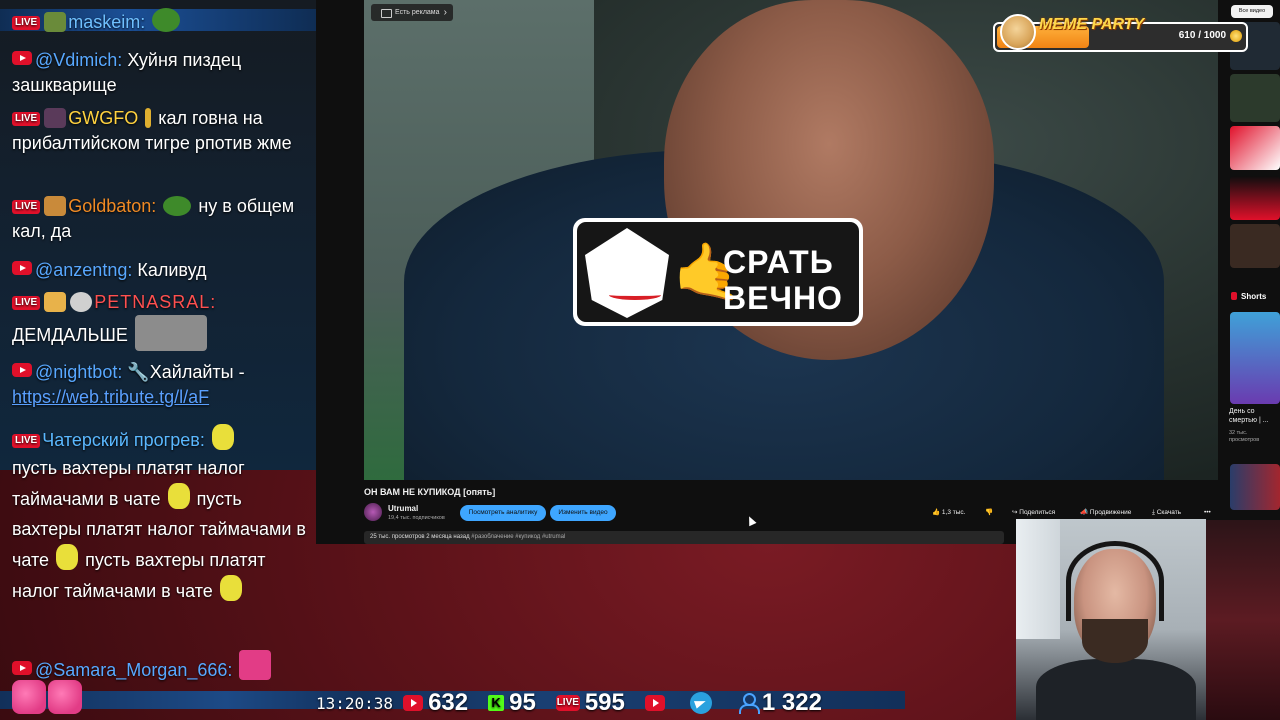 This screenshot has width=1280, height=720. I want to click on share-button: ↪ Поделиться, so click(1033, 513).